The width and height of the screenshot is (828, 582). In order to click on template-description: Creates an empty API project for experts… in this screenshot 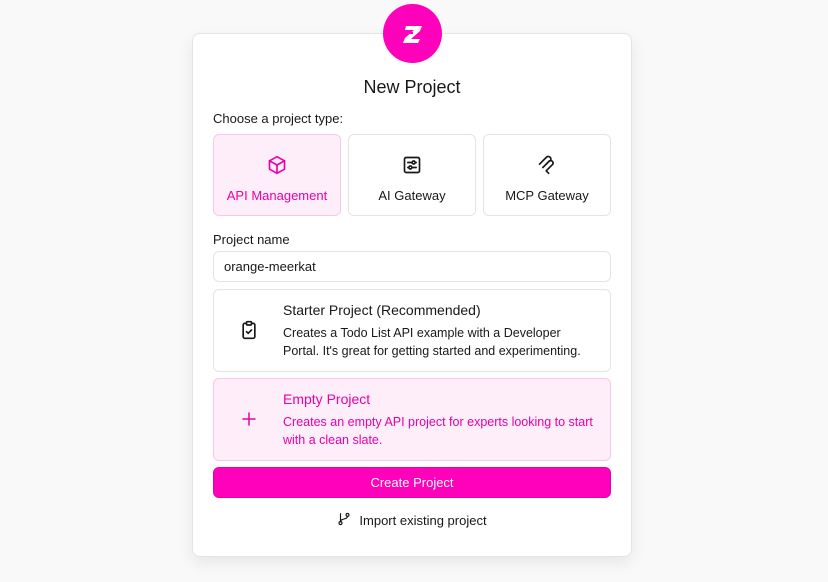, I will do `click(438, 431)`.